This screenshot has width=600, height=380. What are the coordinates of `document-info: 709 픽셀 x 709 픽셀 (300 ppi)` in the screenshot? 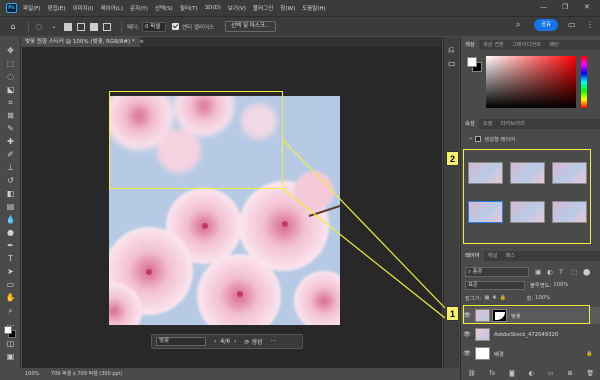 It's located at (86, 374).